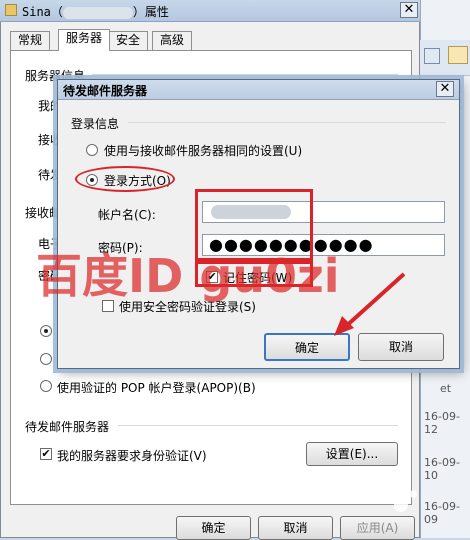 This screenshot has width=470, height=540. What do you see at coordinates (30, 40) in the screenshot?
I see `tab-general: 常规` at bounding box center [30, 40].